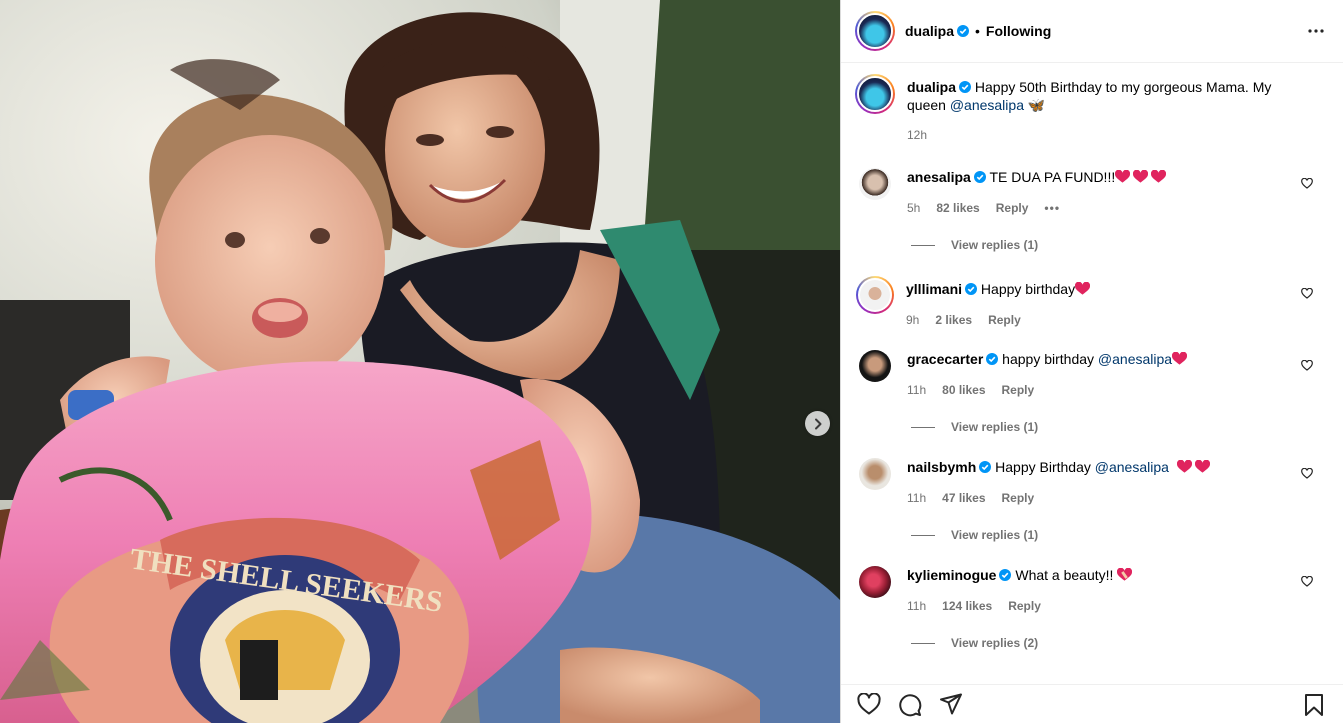 The height and width of the screenshot is (723, 1343). I want to click on comment-username: nailsbymh, so click(941, 467).